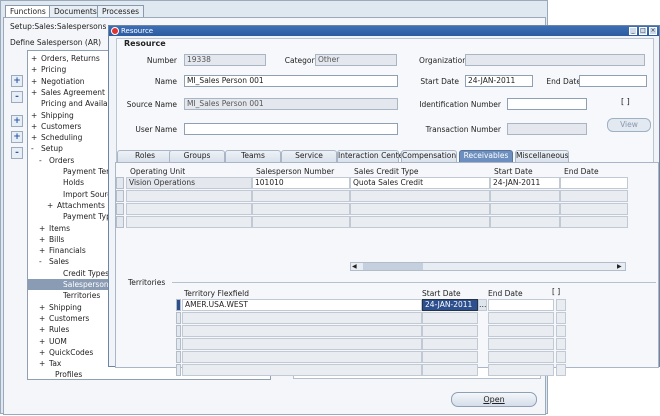 The width and height of the screenshot is (660, 416). Describe the element at coordinates (547, 104) in the screenshot. I see `identification-number-field` at that location.